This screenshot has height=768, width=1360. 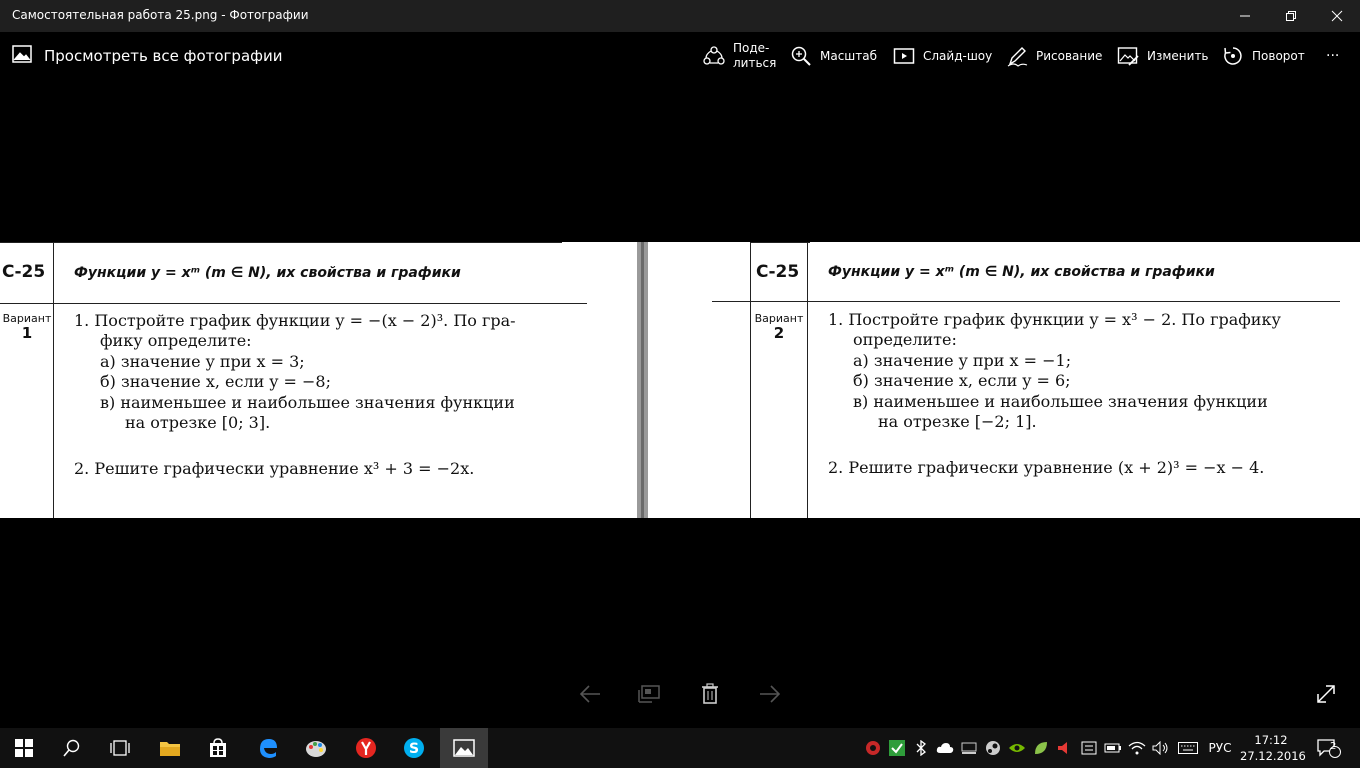 I want to click on folder-icon, so click(x=170, y=749).